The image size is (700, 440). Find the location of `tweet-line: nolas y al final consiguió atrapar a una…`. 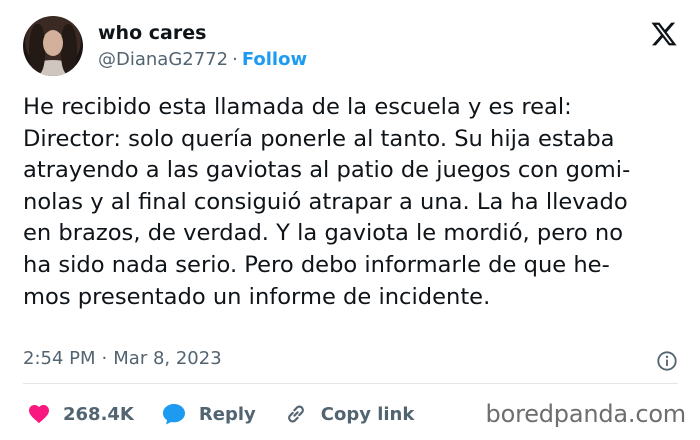

tweet-line: nolas y al final consiguió atrapar a una… is located at coordinates (325, 201).